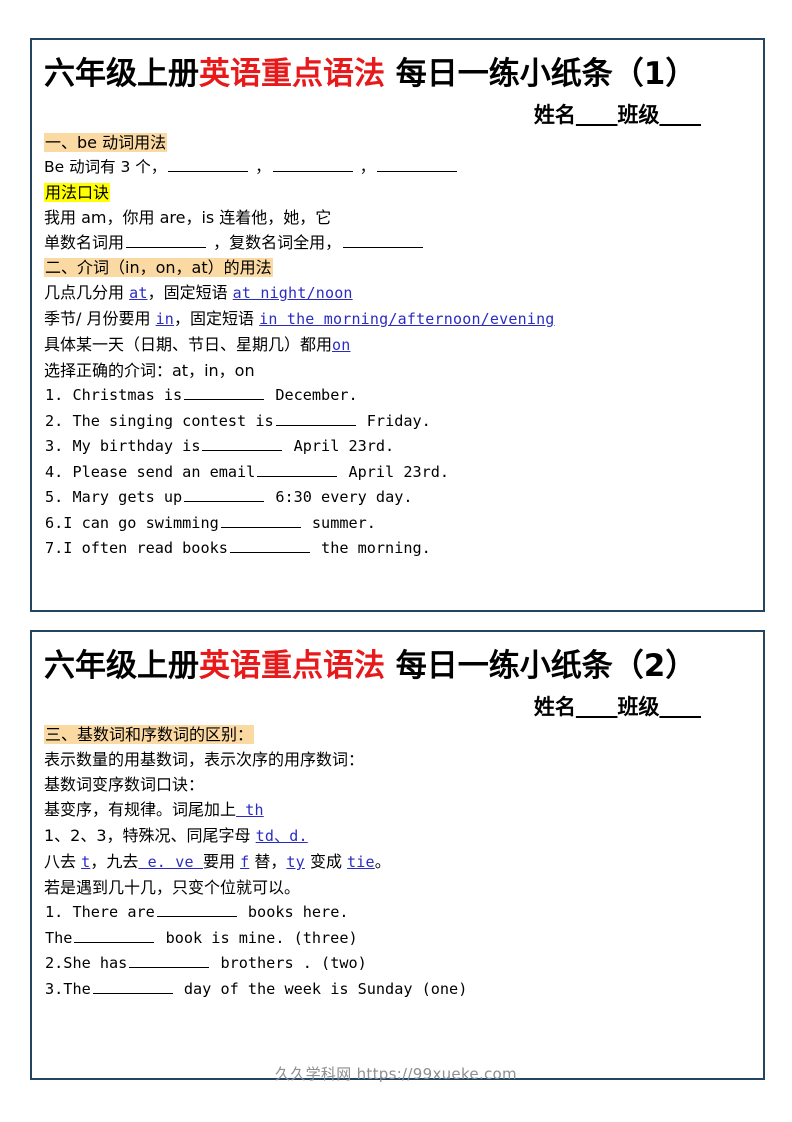 Image resolution: width=792 pixels, height=1122 pixels. What do you see at coordinates (165, 319) in the screenshot?
I see `highlight-term: in` at bounding box center [165, 319].